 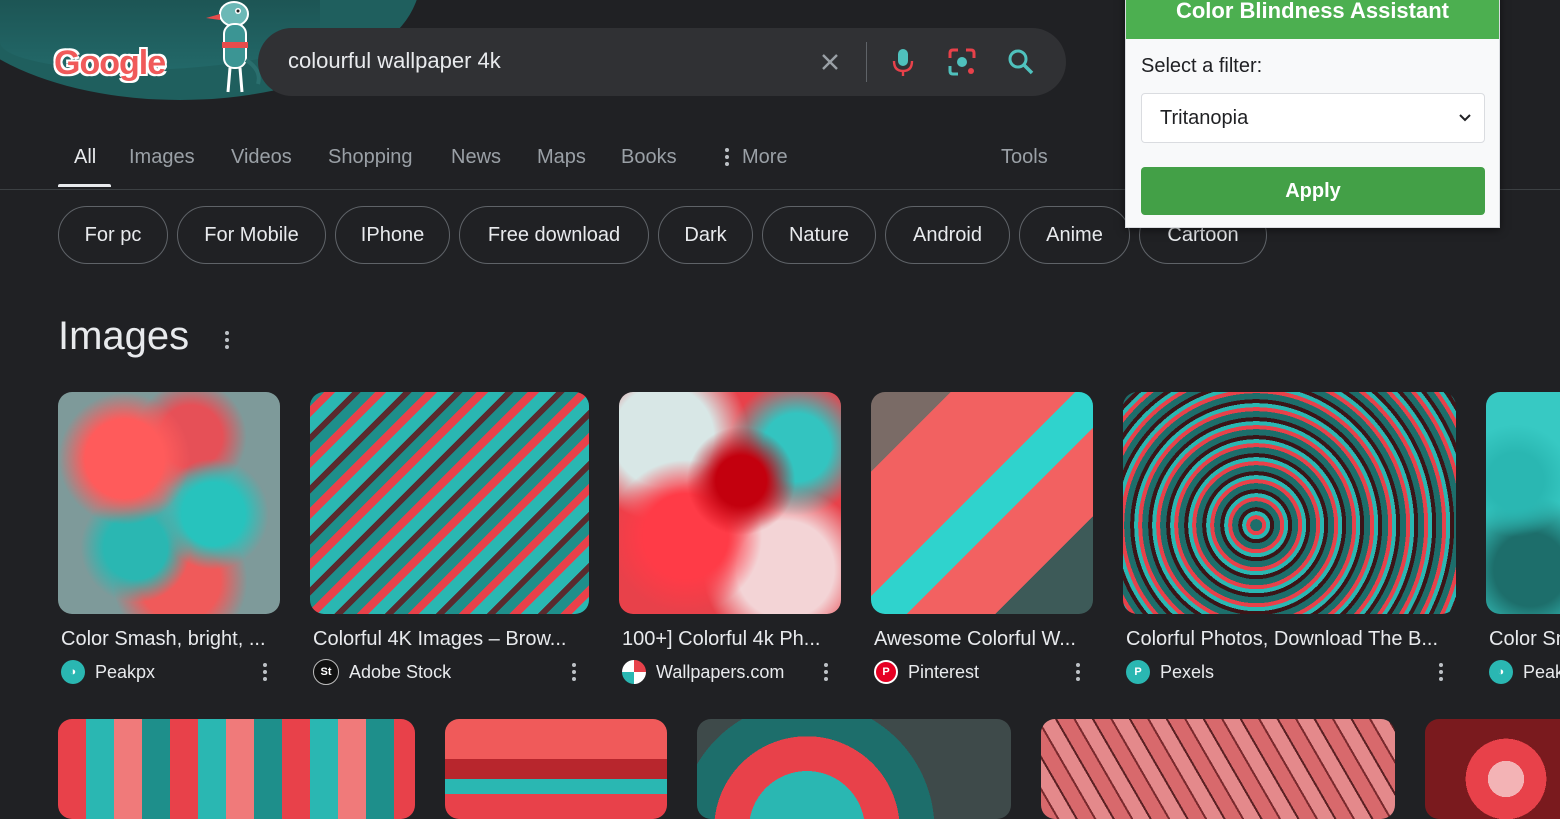 What do you see at coordinates (1524, 639) in the screenshot?
I see `image-title: Color Sm` at bounding box center [1524, 639].